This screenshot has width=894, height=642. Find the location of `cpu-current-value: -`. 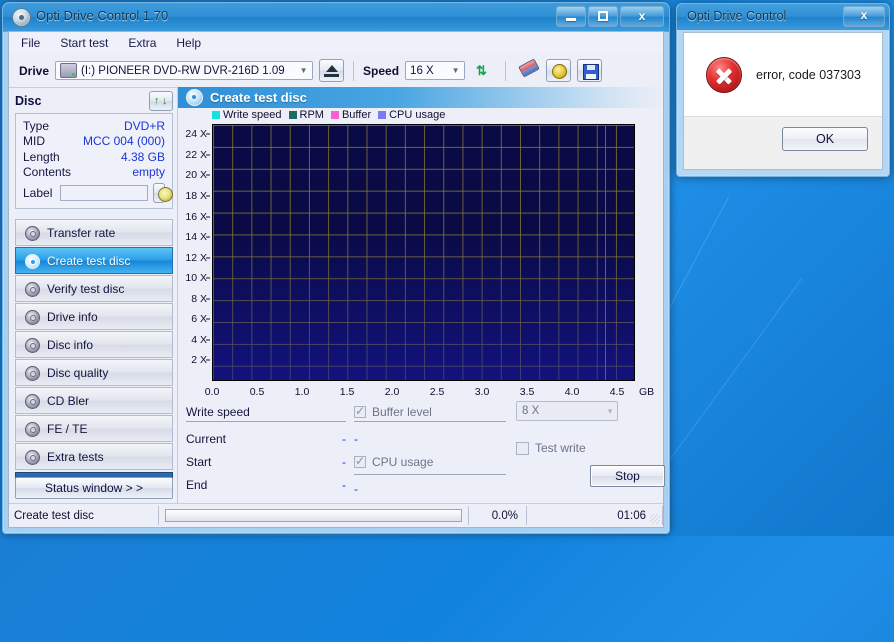

cpu-current-value: - is located at coordinates (430, 489).